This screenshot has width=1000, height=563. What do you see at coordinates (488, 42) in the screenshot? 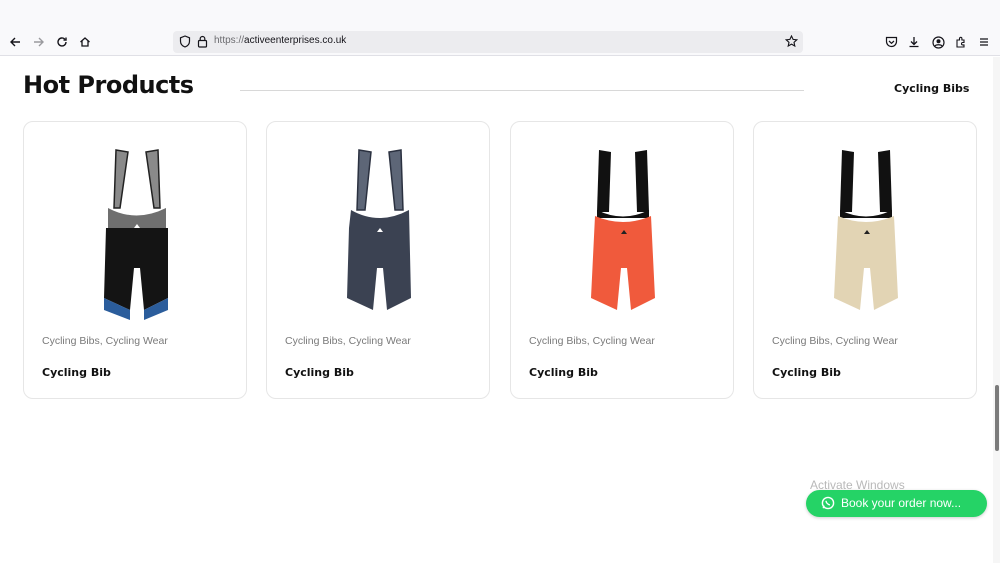
I see `address-bar: https://activeenterprises.co.uk` at bounding box center [488, 42].